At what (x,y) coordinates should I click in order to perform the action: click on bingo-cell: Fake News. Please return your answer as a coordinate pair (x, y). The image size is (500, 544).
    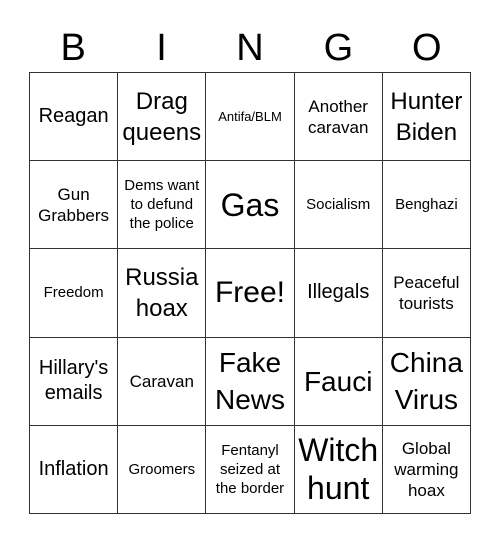
    Looking at the image, I should click on (250, 381).